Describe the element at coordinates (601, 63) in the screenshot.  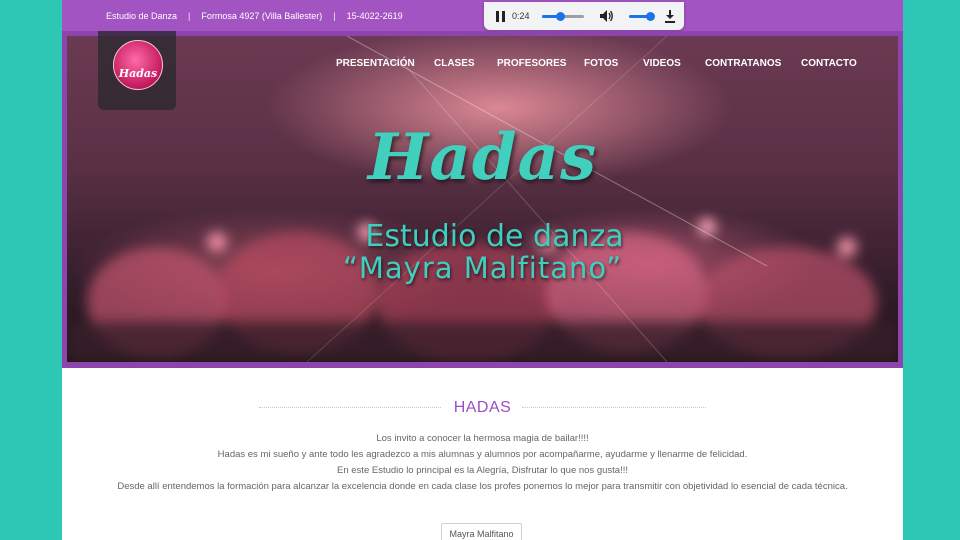
I see `nav-item-fotos: FOTOS` at that location.